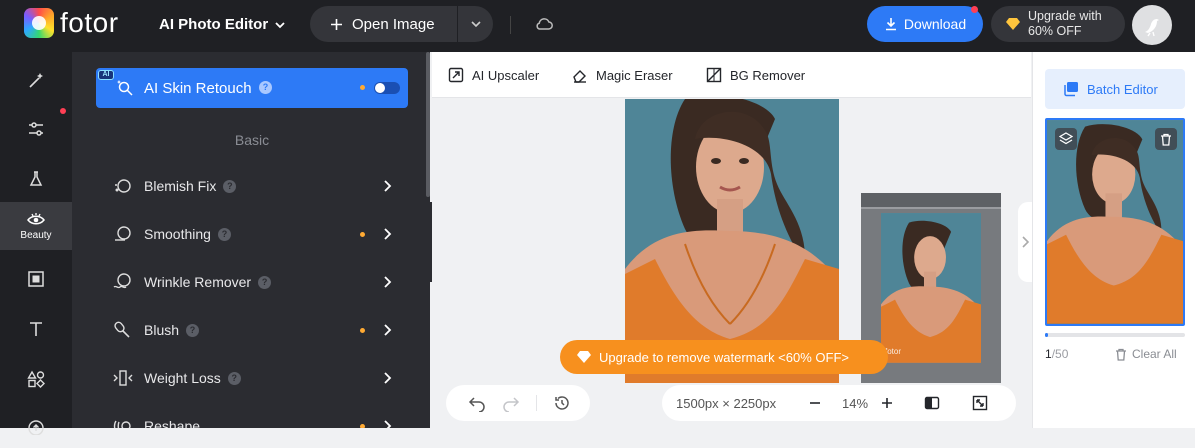 The height and width of the screenshot is (448, 1195). What do you see at coordinates (935, 24) in the screenshot?
I see `download-label: Download` at bounding box center [935, 24].